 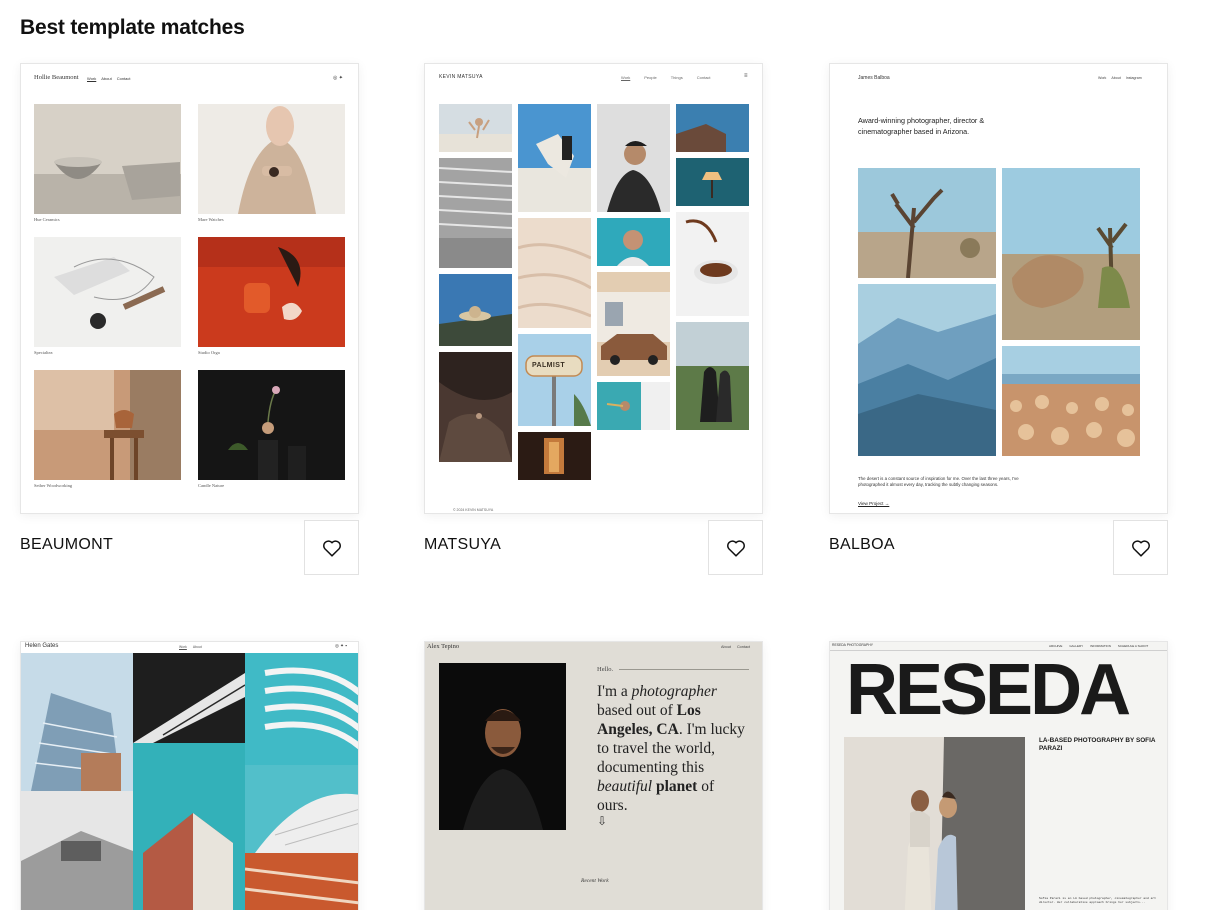 I want to click on mini-nav: Work About, so click(x=190, y=647).